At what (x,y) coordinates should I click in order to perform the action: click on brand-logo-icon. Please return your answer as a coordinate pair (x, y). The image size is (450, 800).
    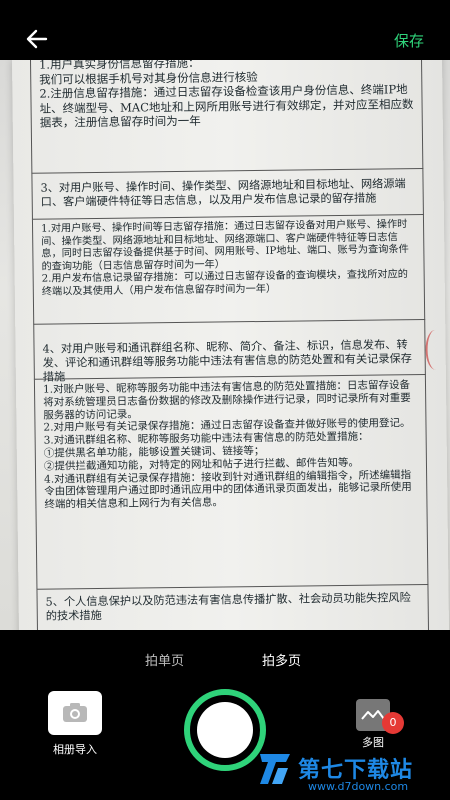
    Looking at the image, I should click on (275, 769).